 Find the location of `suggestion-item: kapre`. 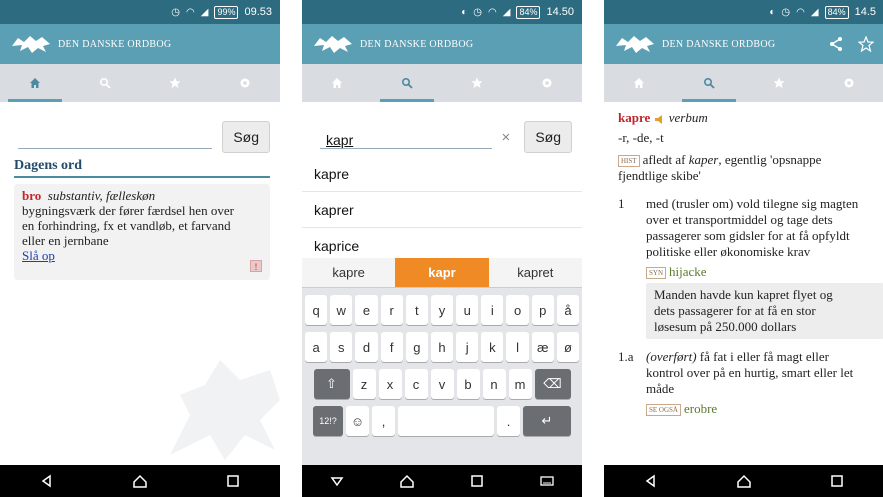

suggestion-item: kapre is located at coordinates (442, 174).